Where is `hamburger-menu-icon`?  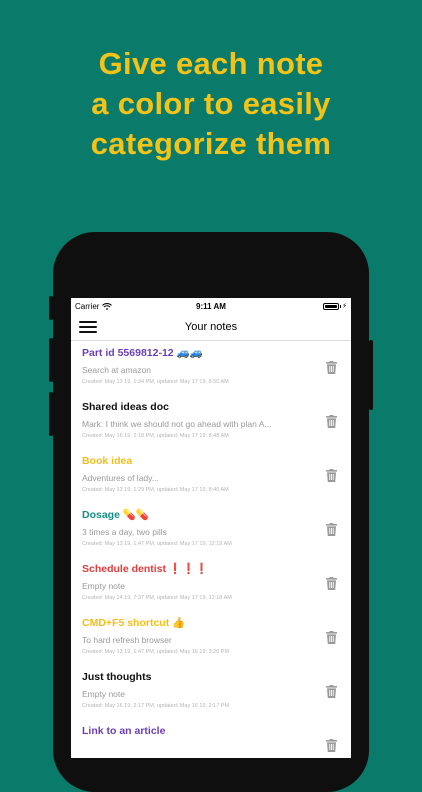
hamburger-menu-icon is located at coordinates (88, 327).